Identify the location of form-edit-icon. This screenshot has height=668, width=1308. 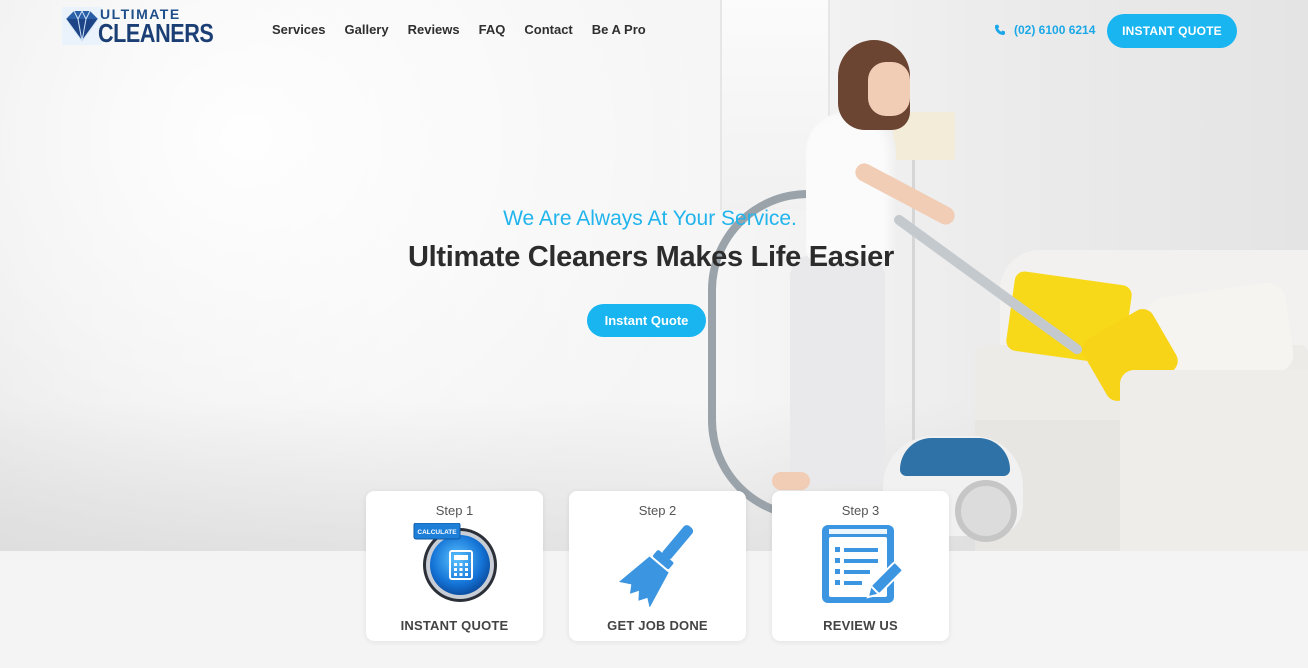
(863, 564).